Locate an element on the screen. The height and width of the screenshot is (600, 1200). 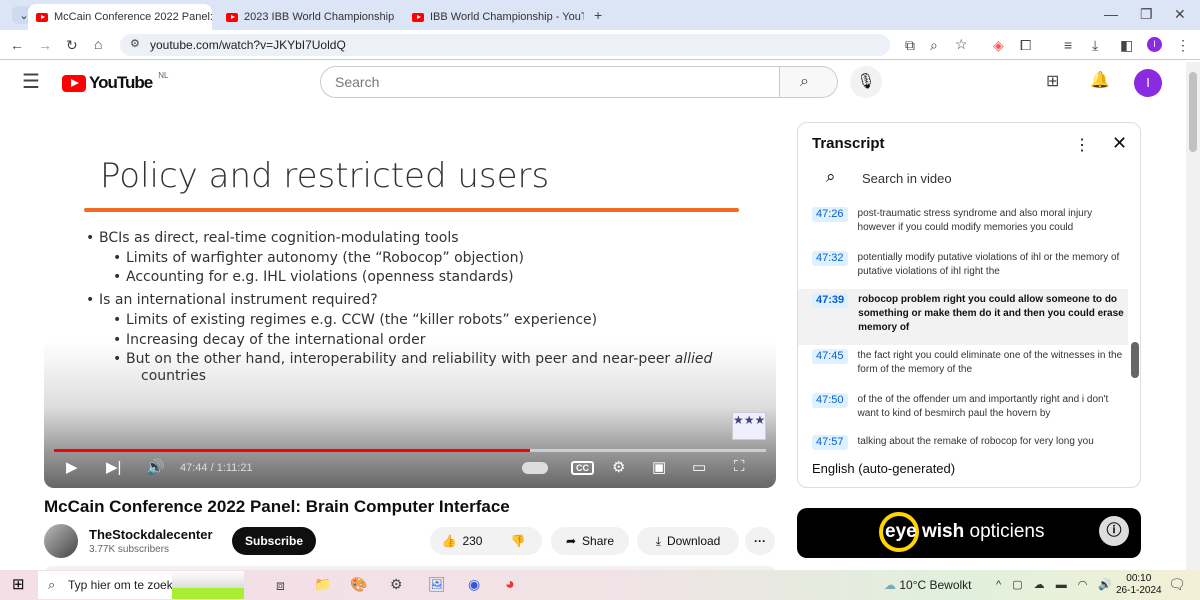
download-button: ⤓ Download is located at coordinates (688, 541).